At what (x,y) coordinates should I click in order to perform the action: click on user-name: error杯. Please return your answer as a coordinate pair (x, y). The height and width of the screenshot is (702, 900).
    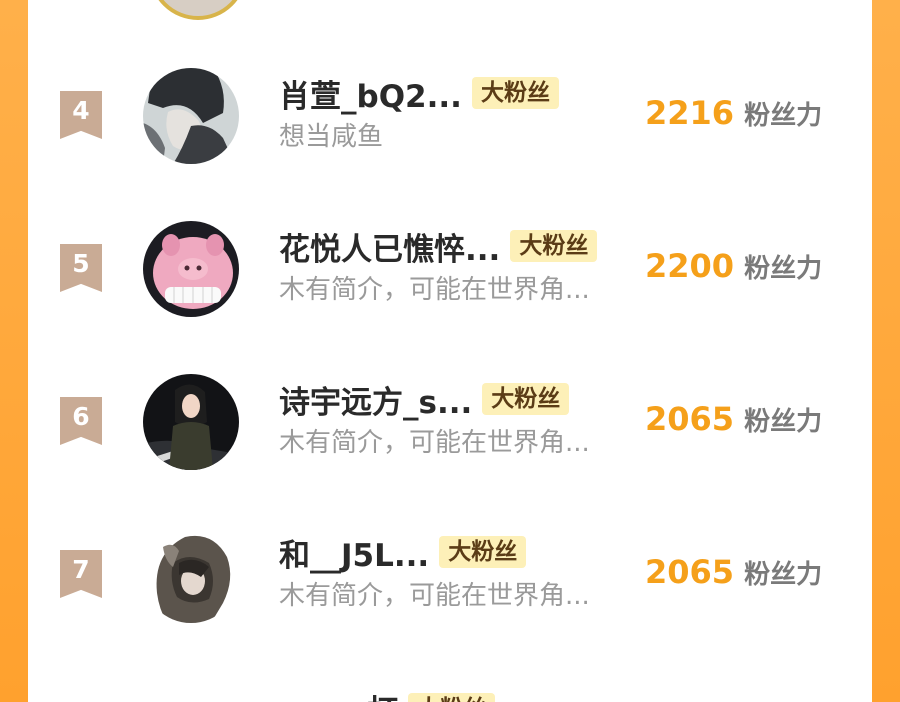
    Looking at the image, I should click on (338, 694).